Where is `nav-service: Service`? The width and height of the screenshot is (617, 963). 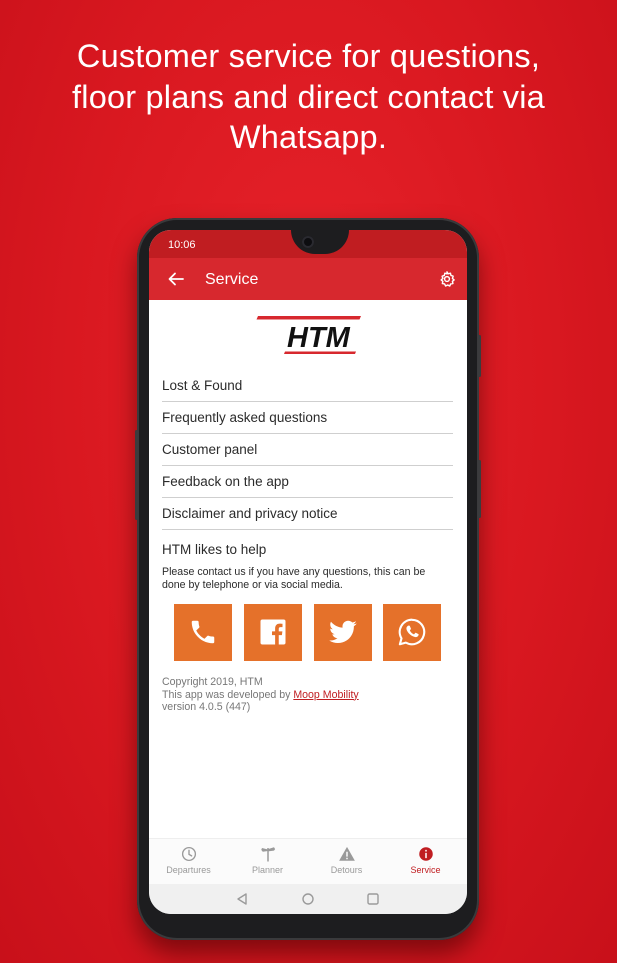
nav-service: Service is located at coordinates (425, 860).